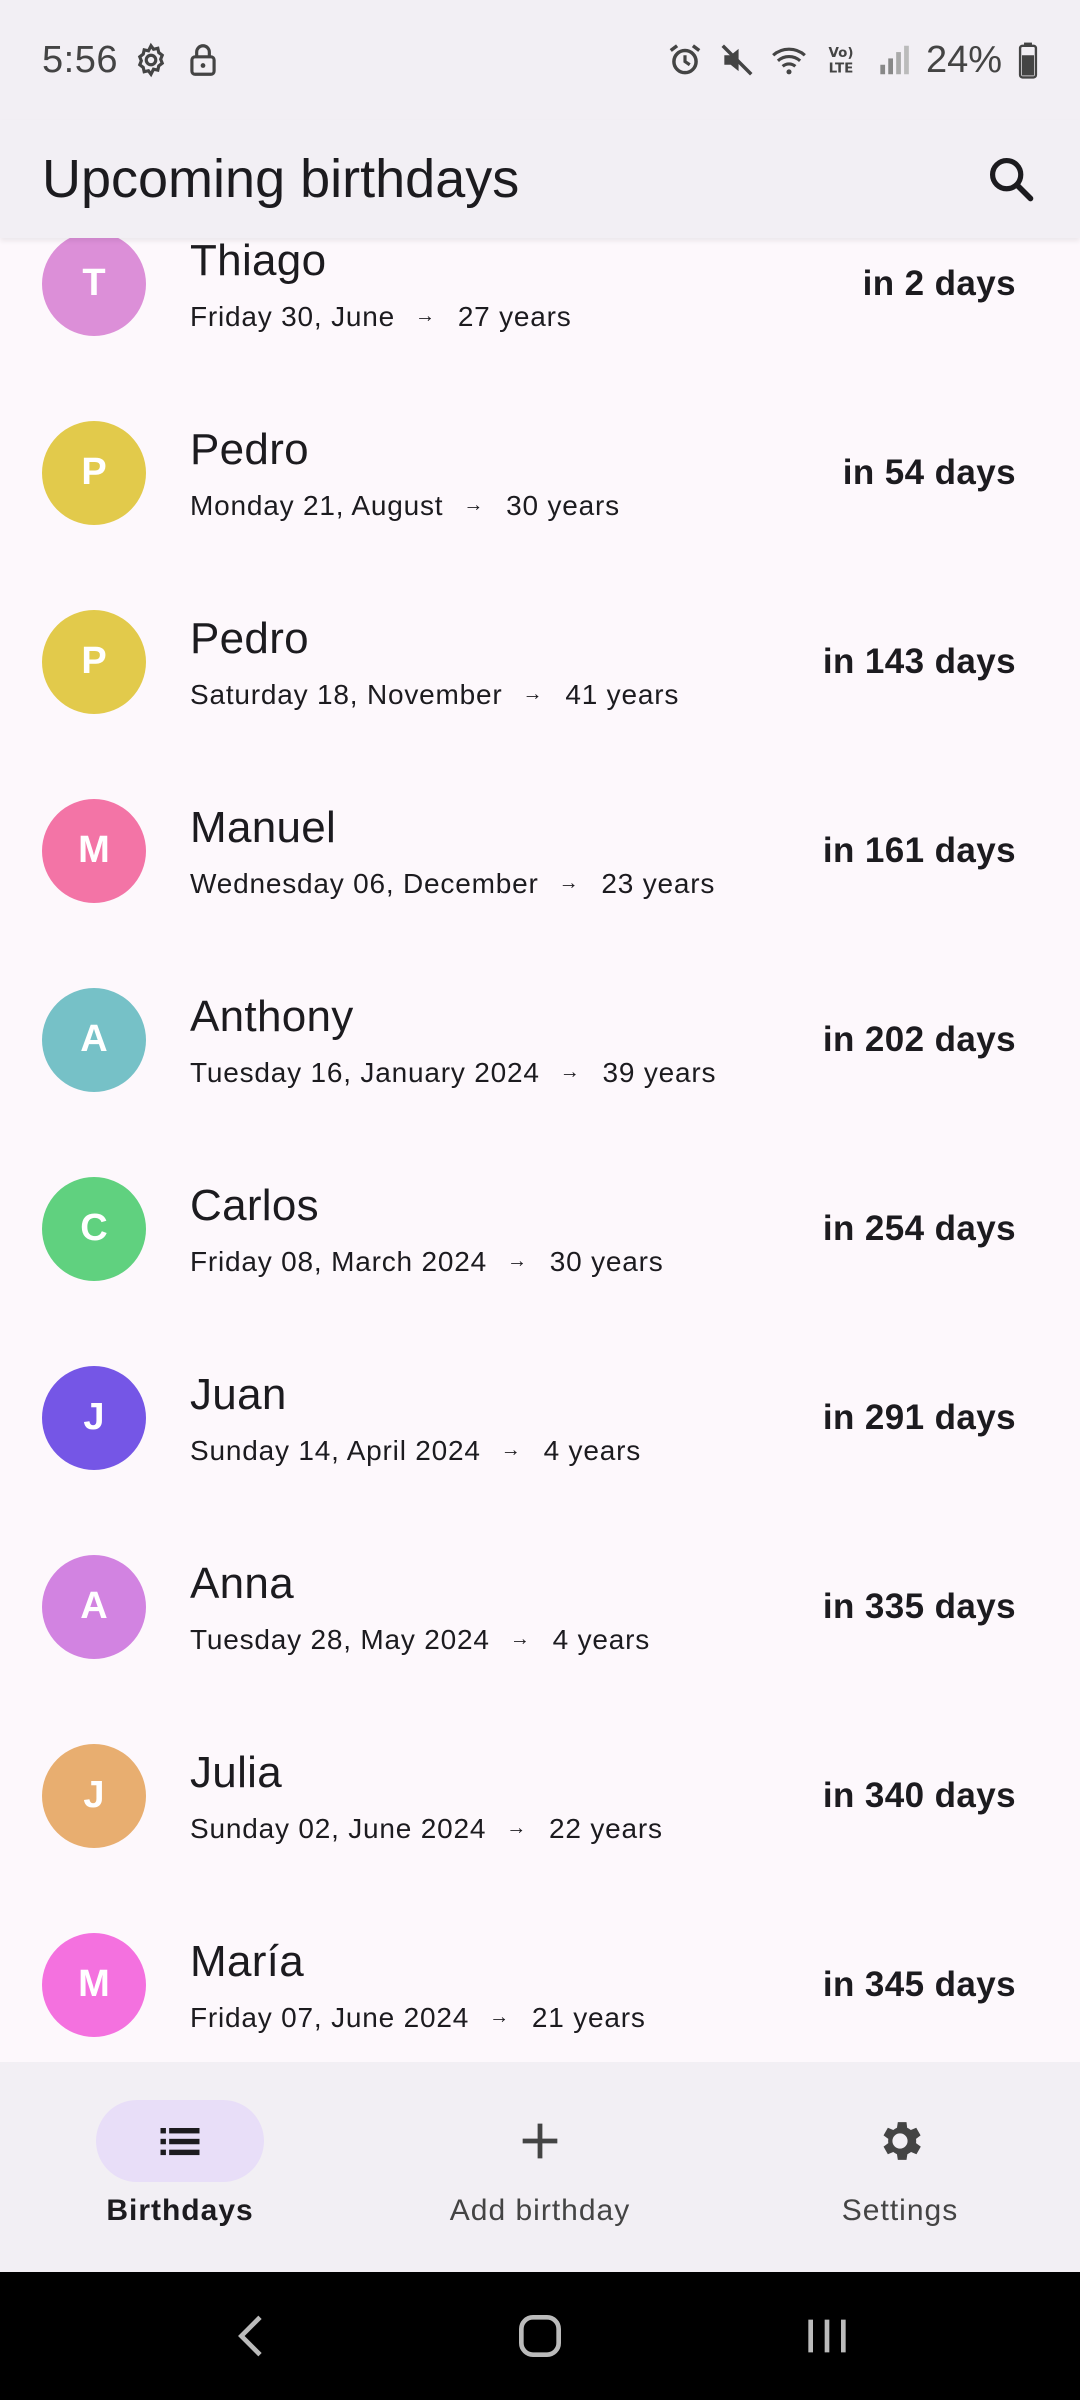  Describe the element at coordinates (516, 473) in the screenshot. I see `birthday-text: Pedro Monday 21, August → 30 years` at that location.